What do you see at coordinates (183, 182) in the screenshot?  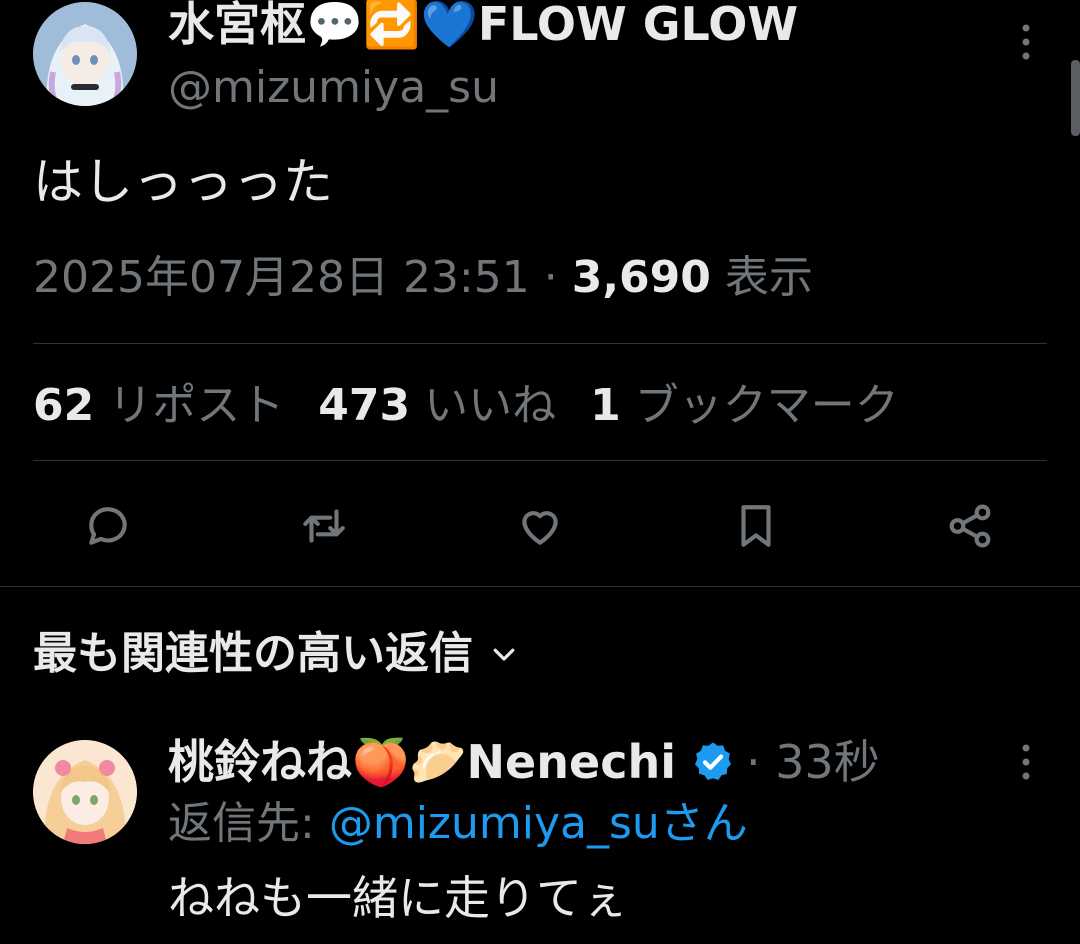 I see `tweet-text: はしっっった` at bounding box center [183, 182].